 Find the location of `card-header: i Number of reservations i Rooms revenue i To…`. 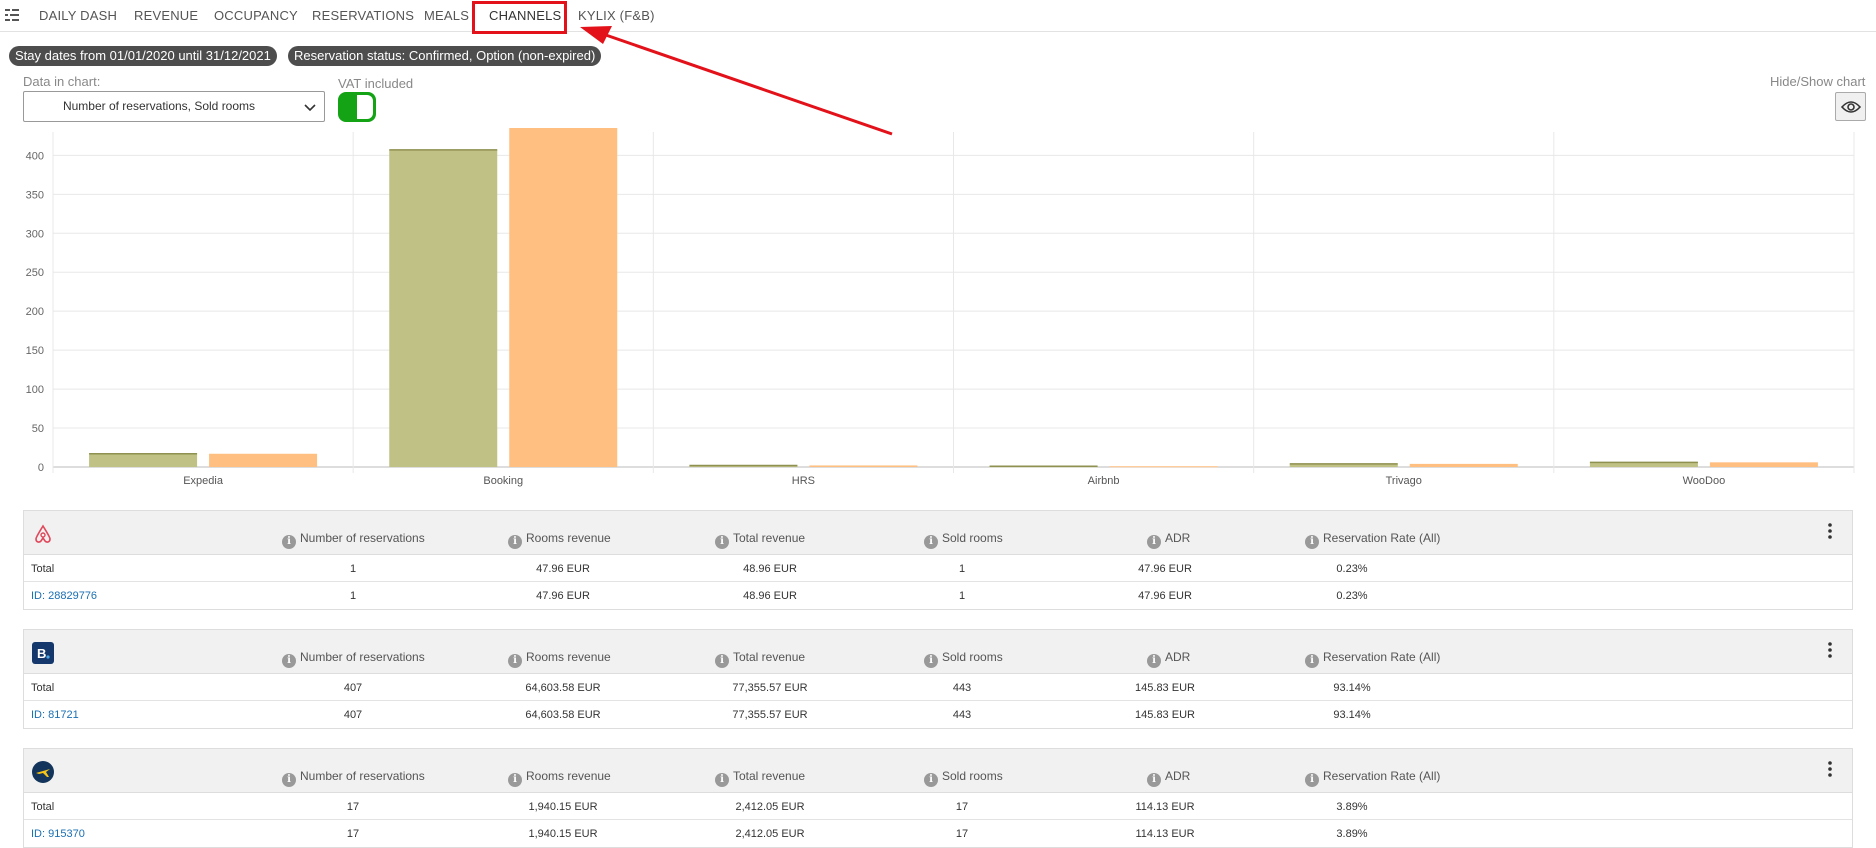

card-header: i Number of reservations i Rooms revenue i To… is located at coordinates (938, 771).